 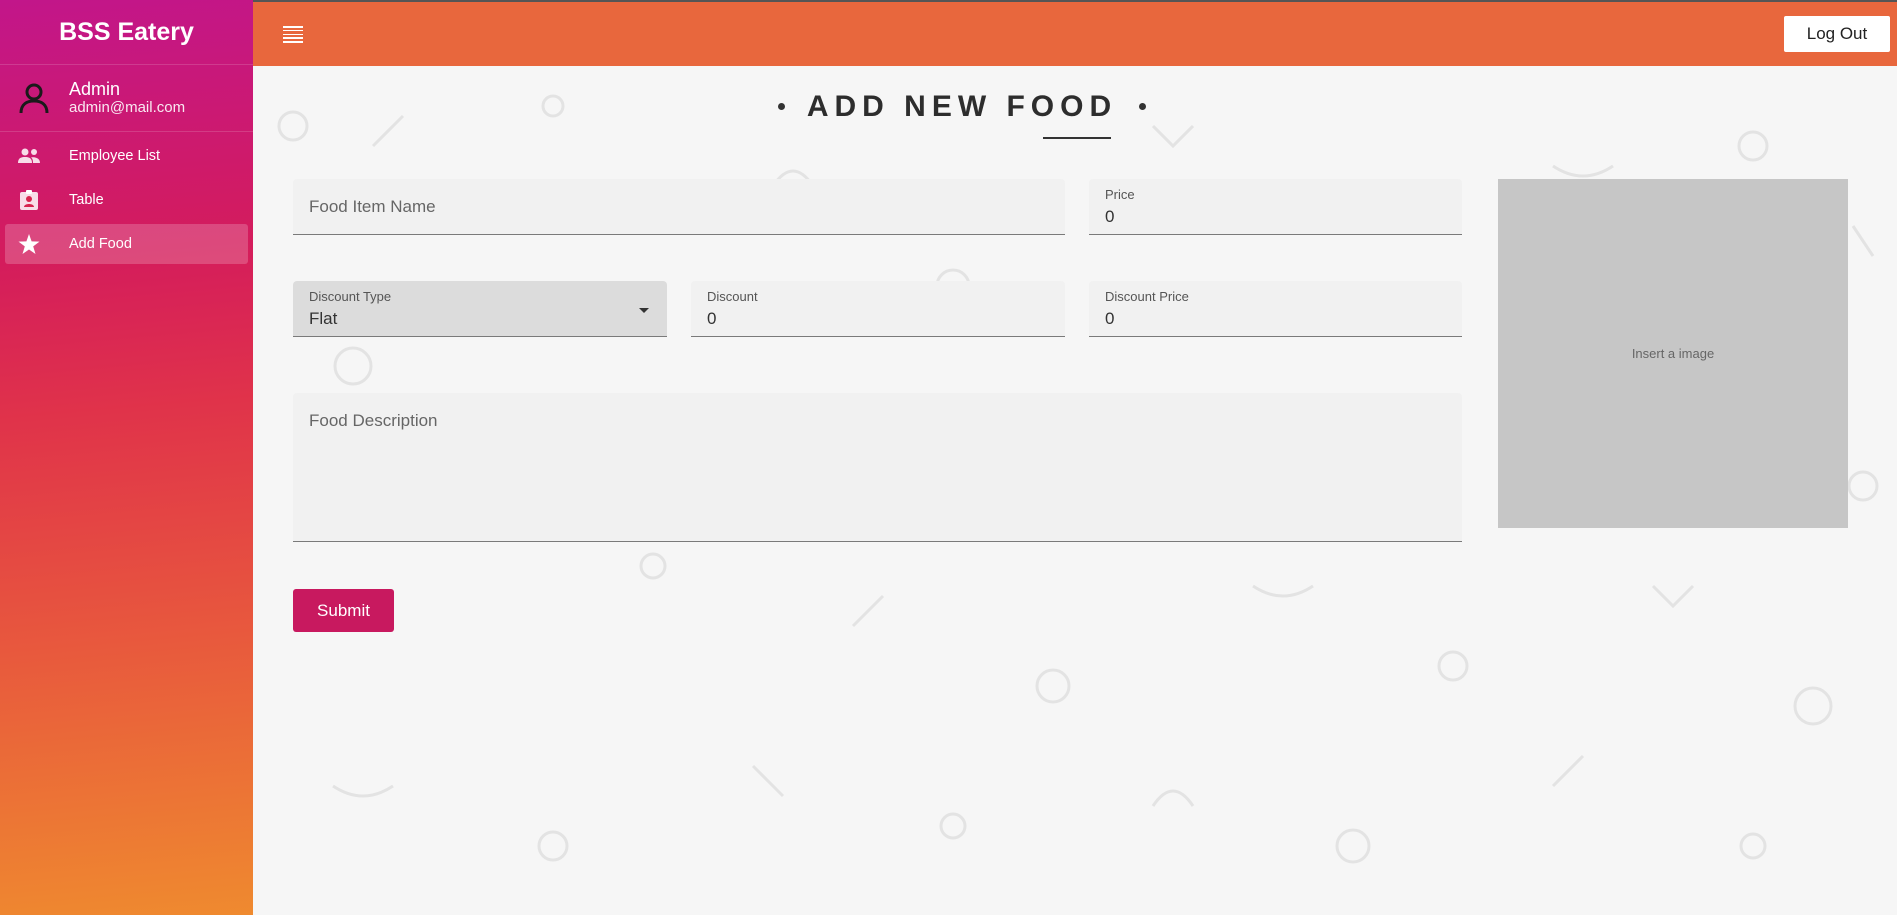 What do you see at coordinates (1120, 194) in the screenshot?
I see `price-label: Price` at bounding box center [1120, 194].